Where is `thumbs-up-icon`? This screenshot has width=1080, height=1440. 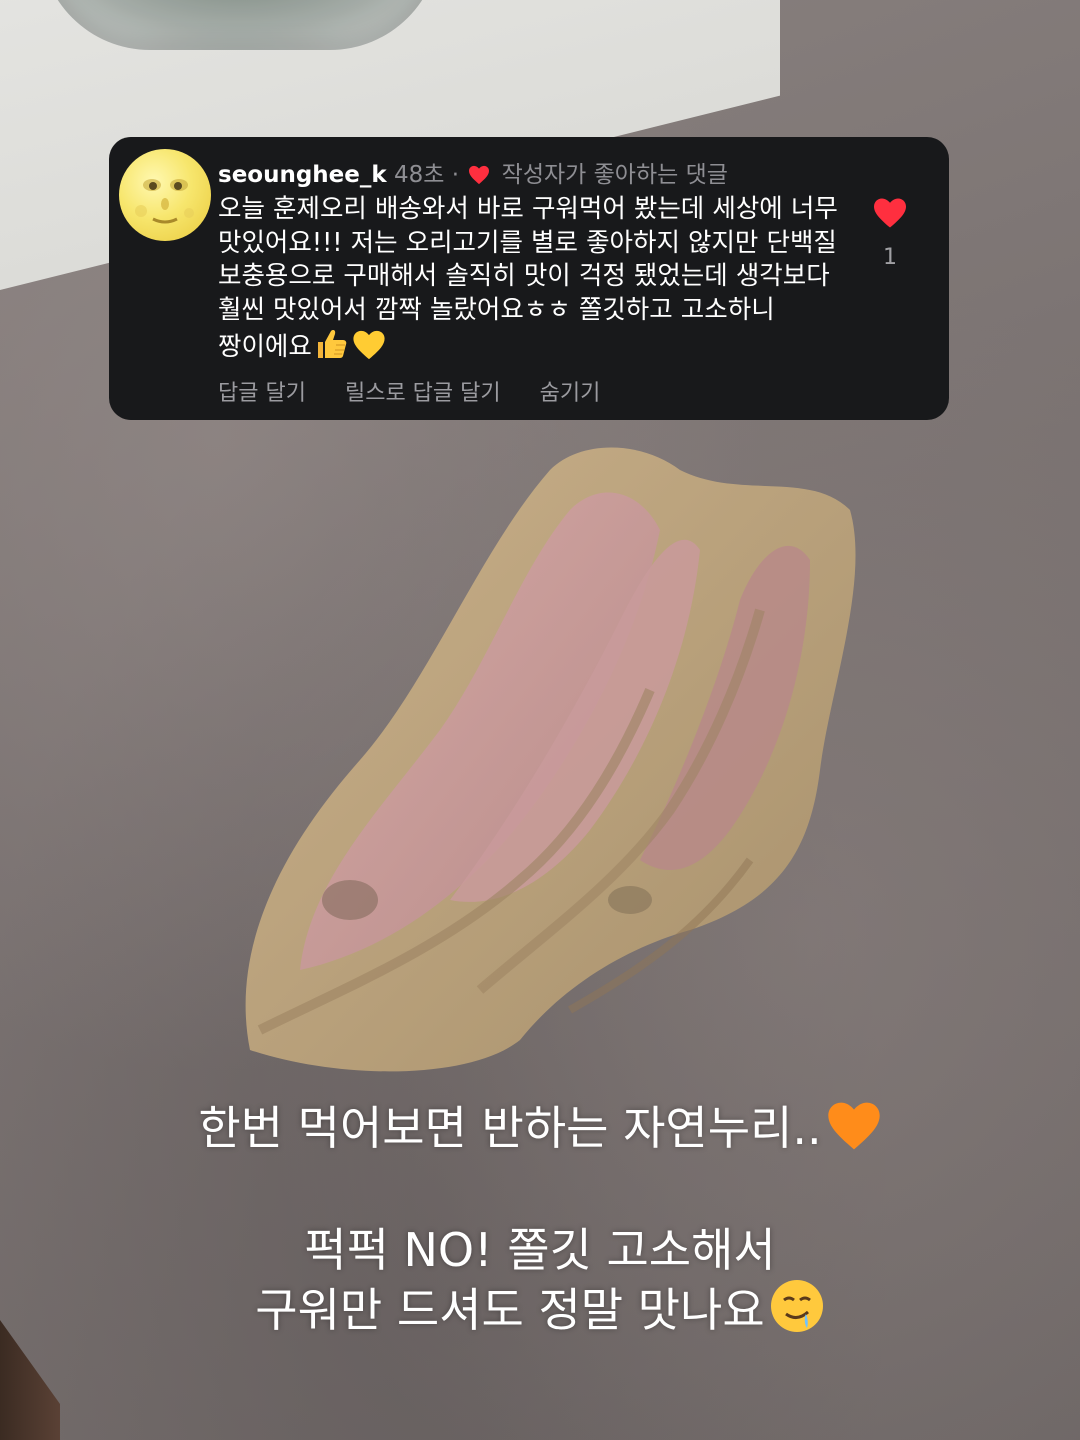
thumbs-up-icon is located at coordinates (332, 344).